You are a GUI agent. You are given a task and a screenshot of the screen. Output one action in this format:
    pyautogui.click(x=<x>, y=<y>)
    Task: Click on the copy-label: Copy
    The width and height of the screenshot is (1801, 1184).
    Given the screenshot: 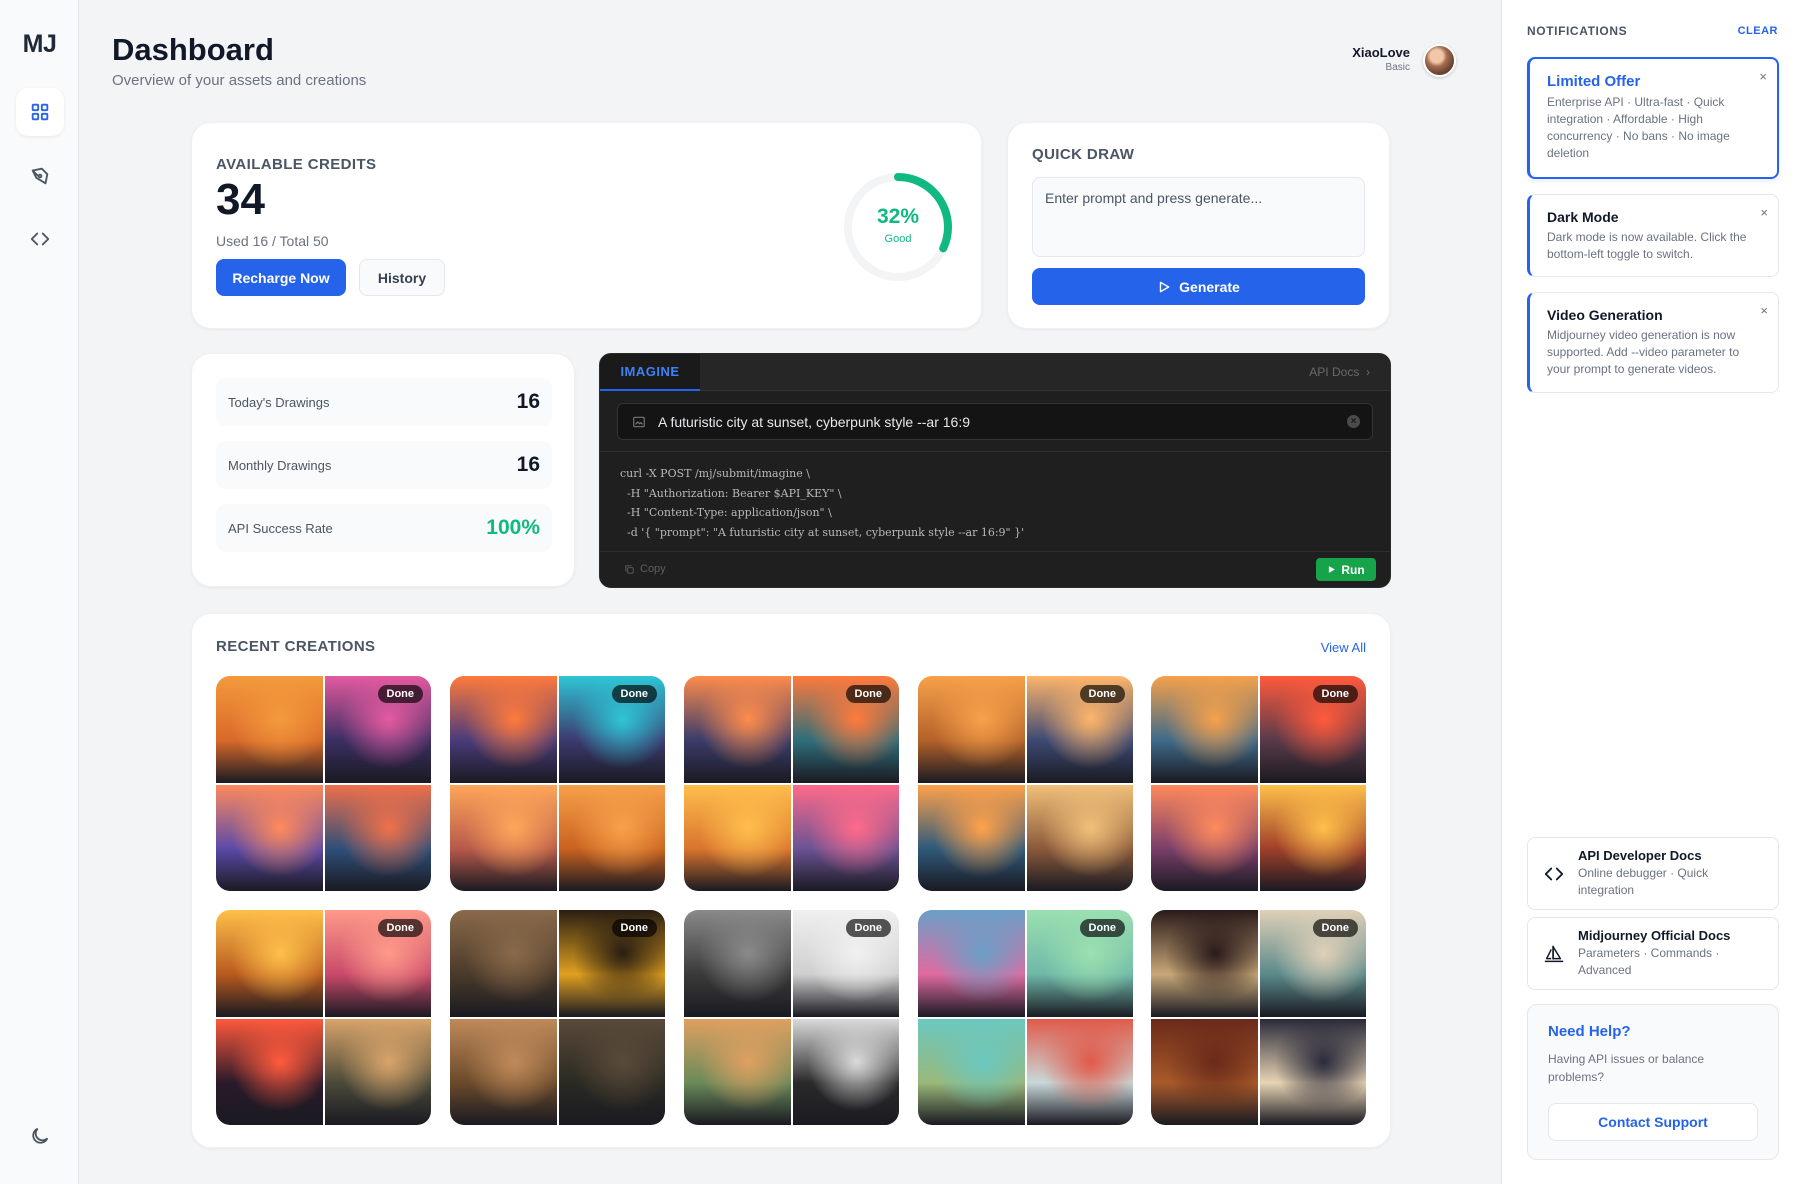 What is the action you would take?
    pyautogui.click(x=653, y=569)
    